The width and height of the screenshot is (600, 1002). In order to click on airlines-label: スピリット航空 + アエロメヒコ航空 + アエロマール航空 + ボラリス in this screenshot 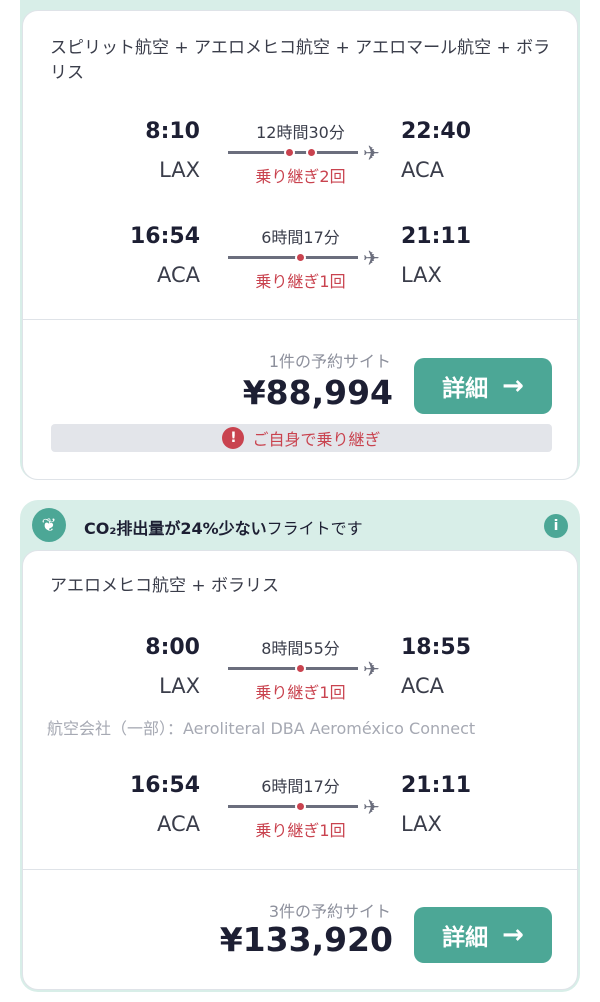, I will do `click(300, 60)`.